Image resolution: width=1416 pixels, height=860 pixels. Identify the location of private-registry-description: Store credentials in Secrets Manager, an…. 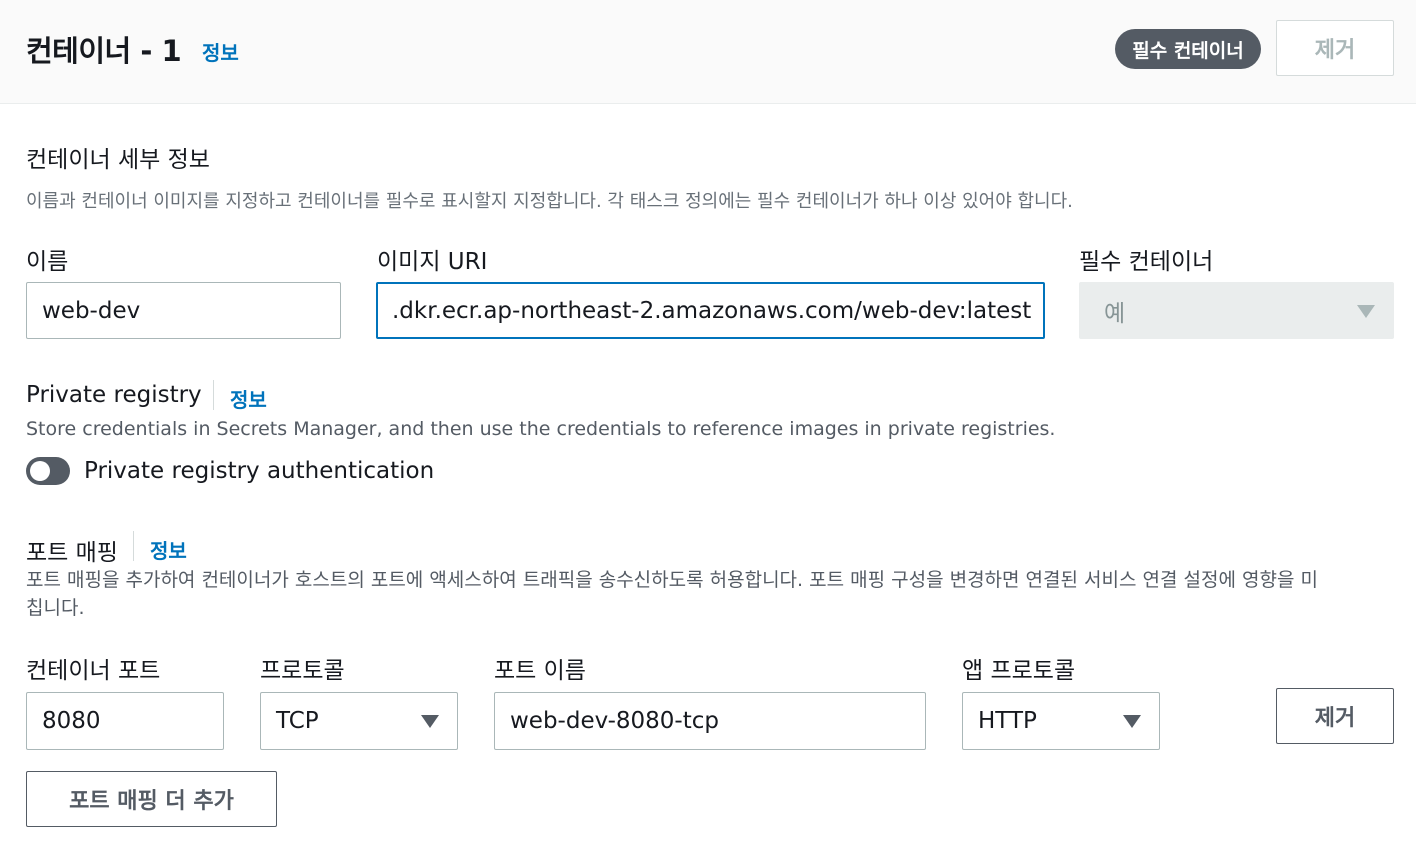
(541, 429).